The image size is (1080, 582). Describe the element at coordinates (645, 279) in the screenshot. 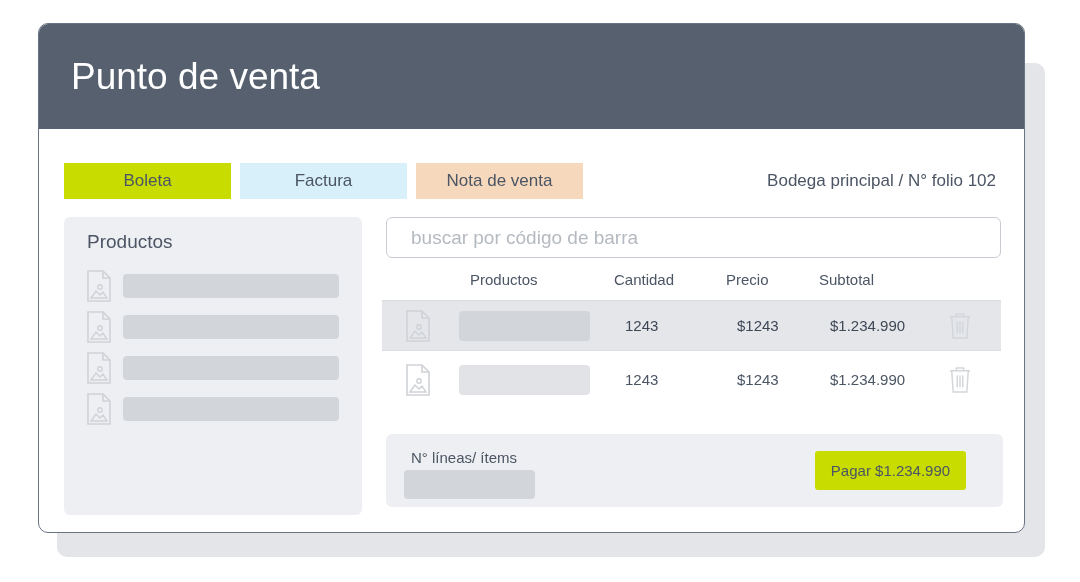

I see `column-header: Cantidad` at that location.